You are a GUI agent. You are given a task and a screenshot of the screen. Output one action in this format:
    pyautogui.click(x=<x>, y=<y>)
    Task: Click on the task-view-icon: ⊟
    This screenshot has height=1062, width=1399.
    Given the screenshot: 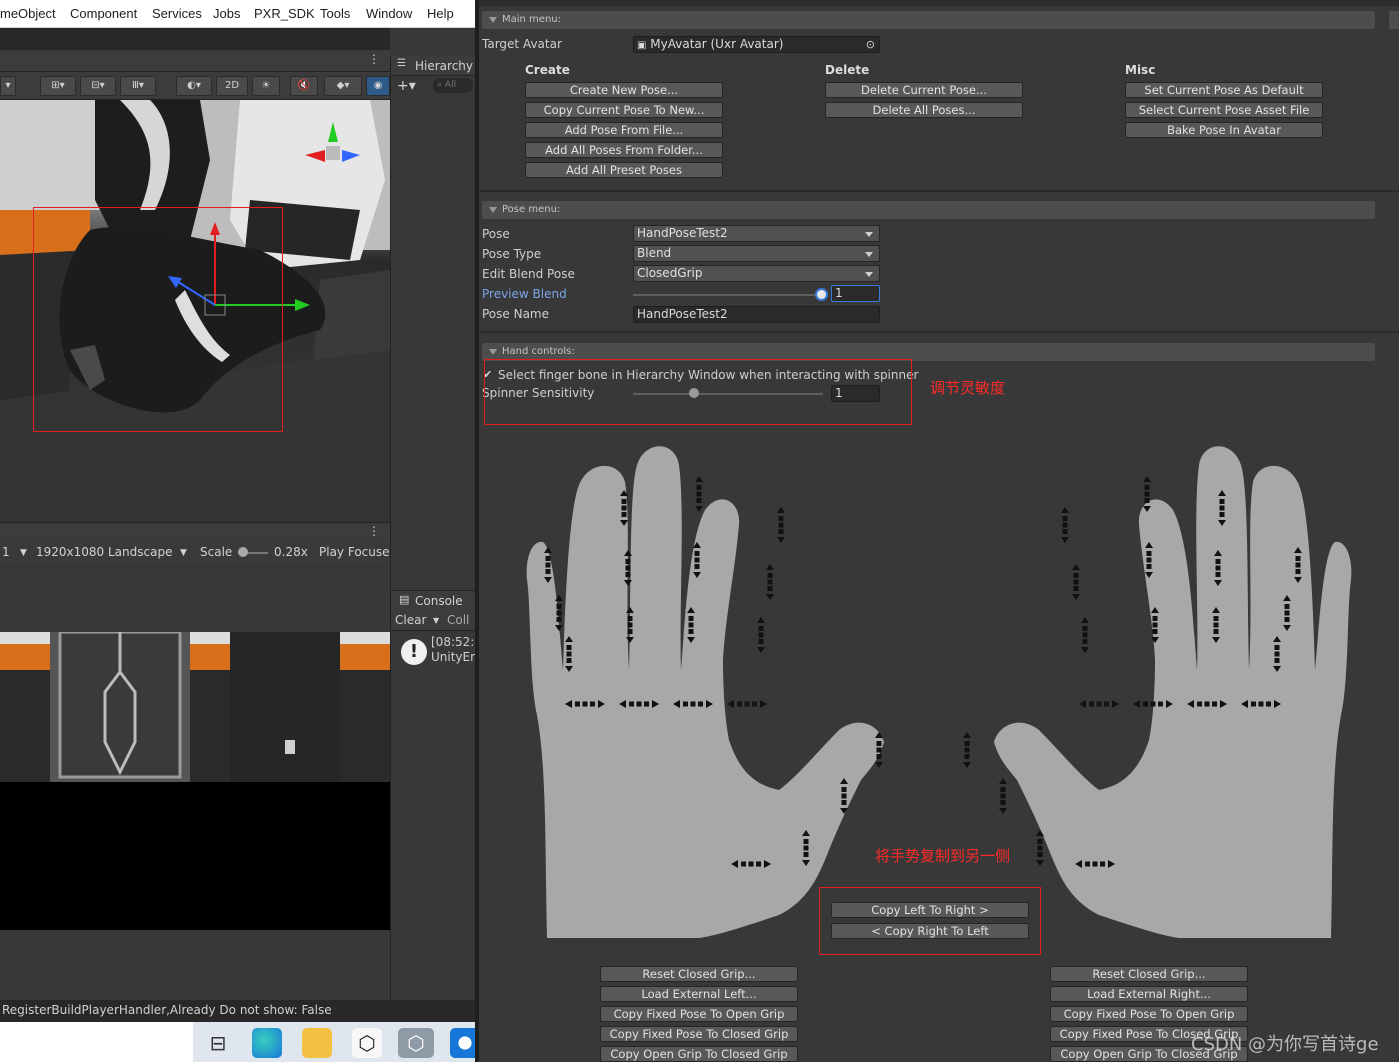 What is the action you would take?
    pyautogui.click(x=218, y=1043)
    